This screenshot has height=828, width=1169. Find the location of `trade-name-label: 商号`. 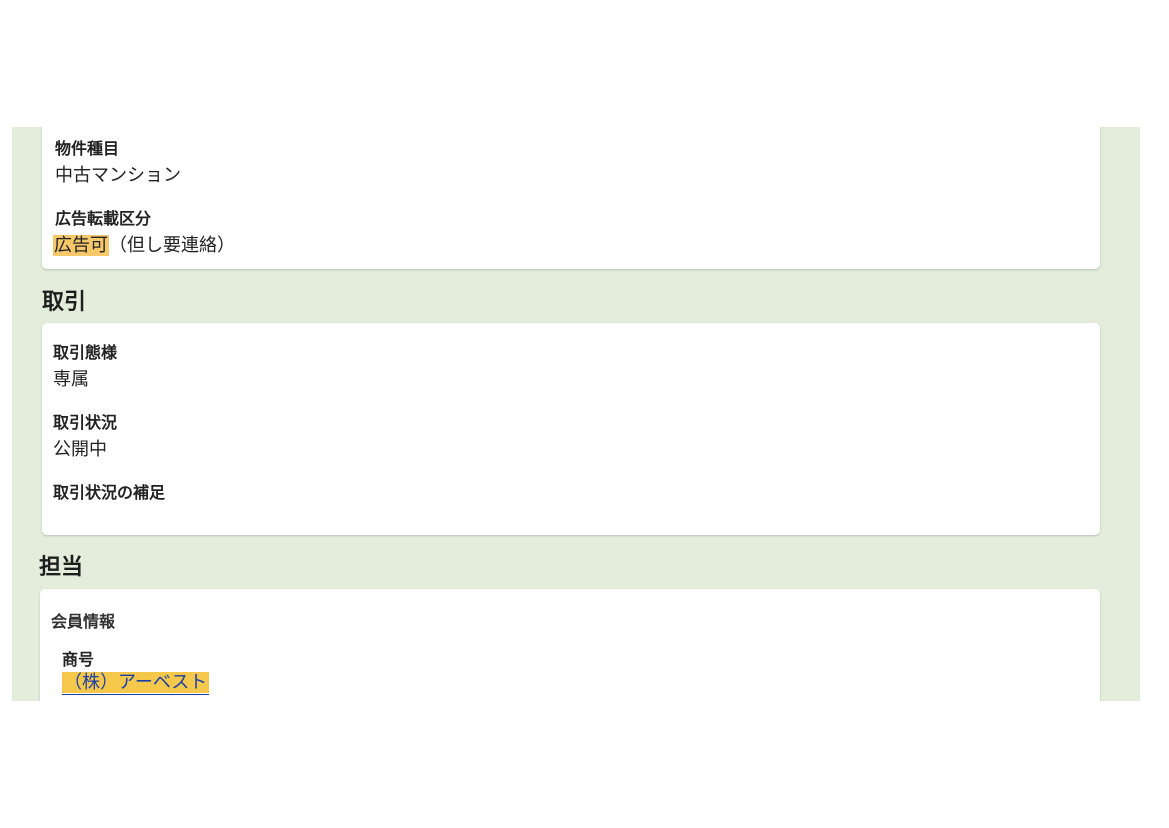

trade-name-label: 商号 is located at coordinates (78, 659).